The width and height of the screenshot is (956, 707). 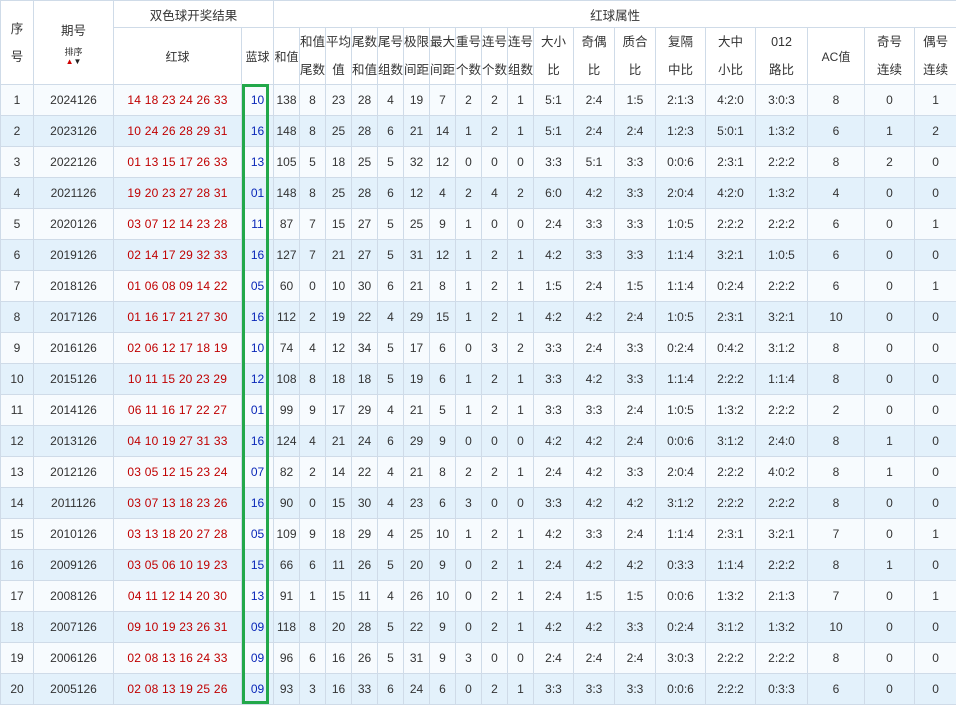 I want to click on attr-header-line: 小比, so click(x=731, y=70).